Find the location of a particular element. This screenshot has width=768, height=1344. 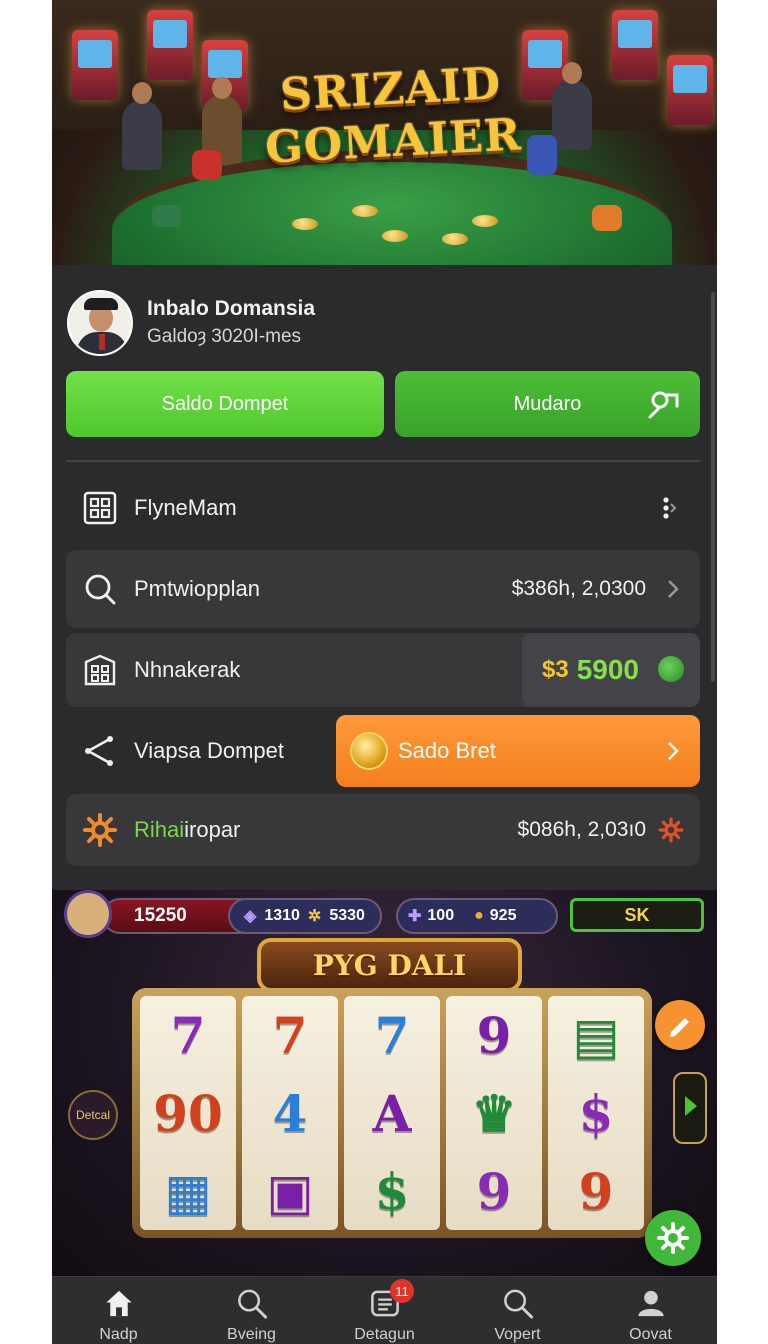

drops-value: 925 is located at coordinates (503, 915).